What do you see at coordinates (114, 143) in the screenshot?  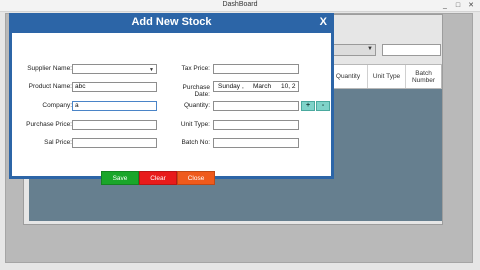 I see `sal-price-input` at bounding box center [114, 143].